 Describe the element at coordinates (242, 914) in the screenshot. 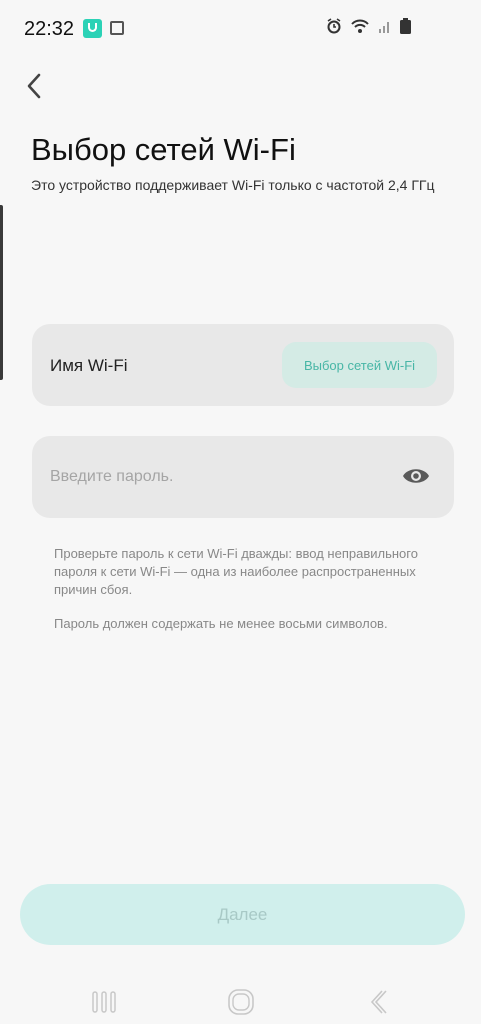

I see `next-button: Далее` at that location.